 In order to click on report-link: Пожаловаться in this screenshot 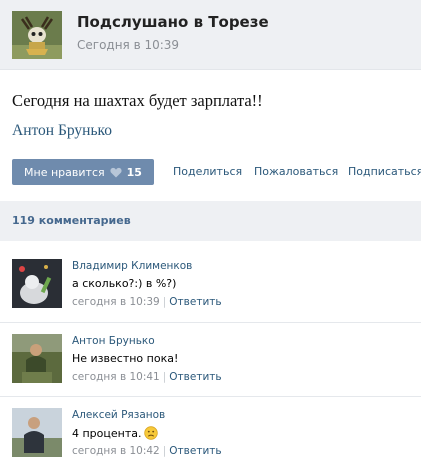, I will do `click(296, 171)`.